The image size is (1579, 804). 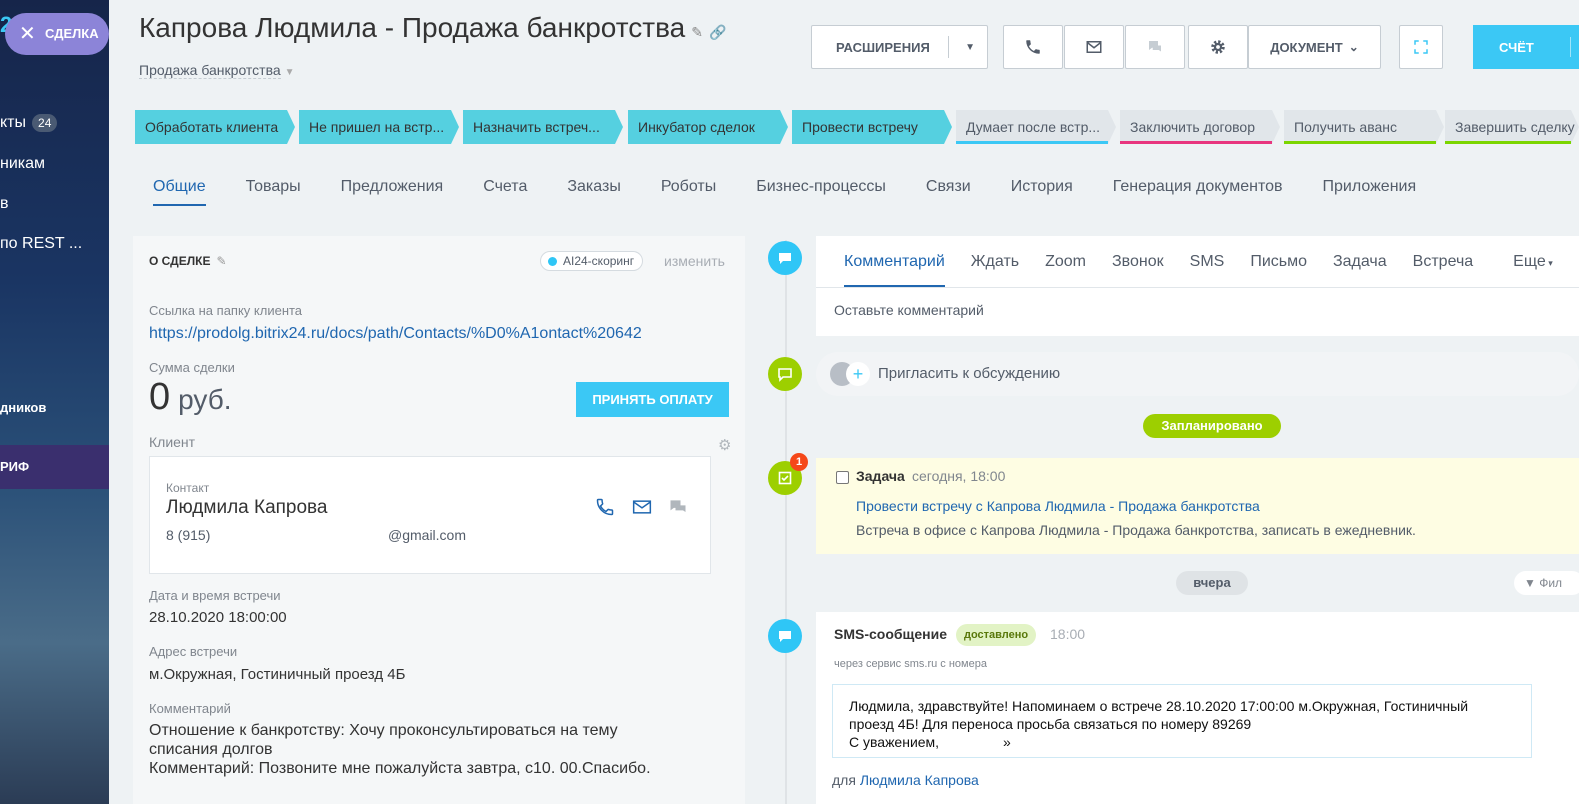 What do you see at coordinates (1207, 270) in the screenshot?
I see `editor-tab-sms: SMS` at bounding box center [1207, 270].